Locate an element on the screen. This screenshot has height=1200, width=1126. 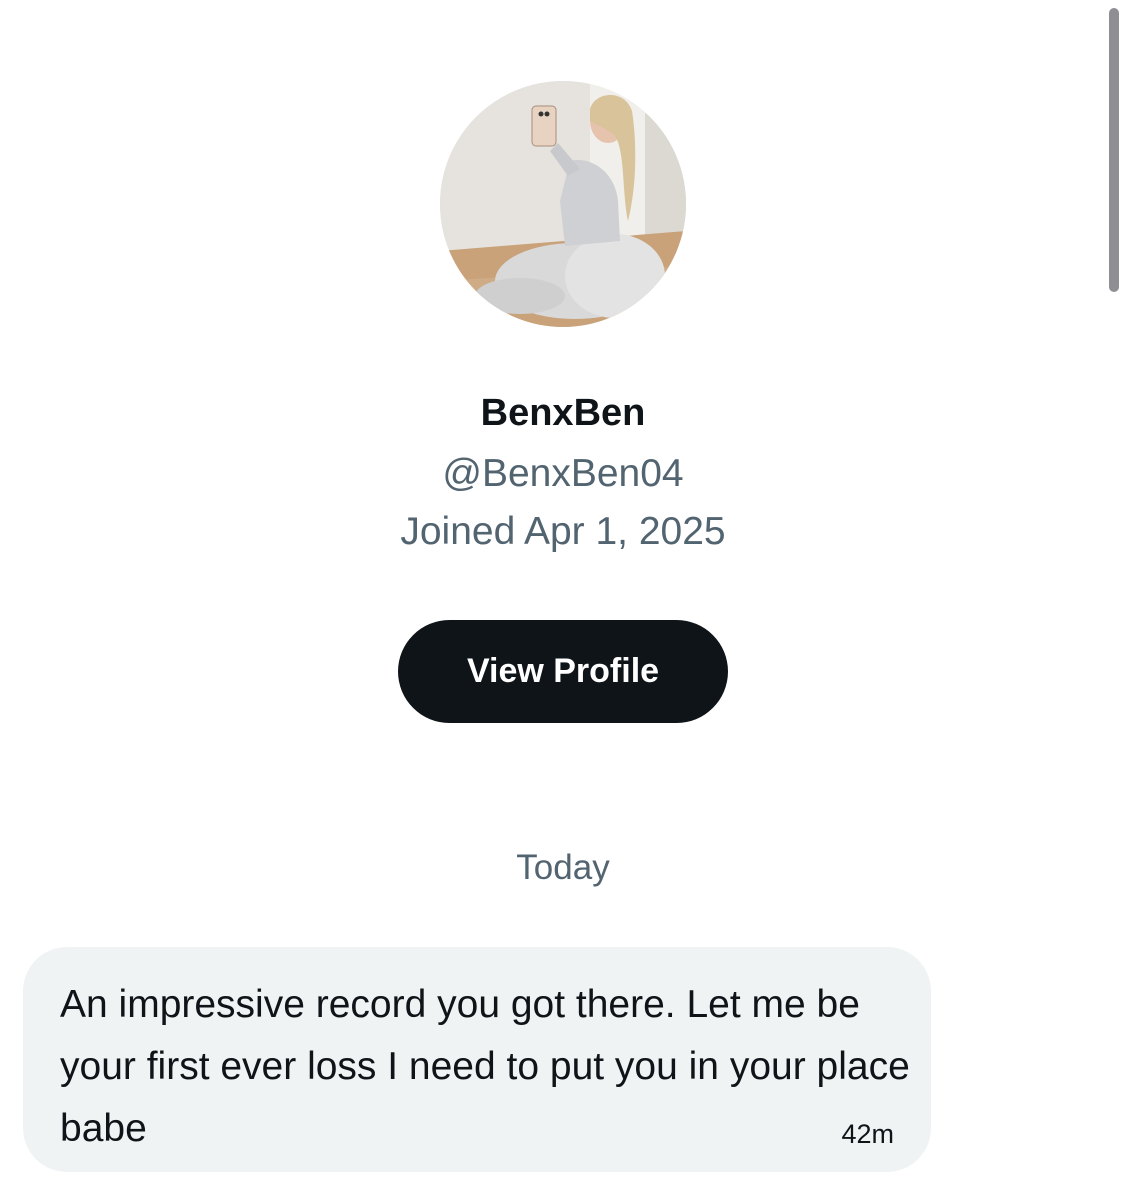
avatar is located at coordinates (563, 204).